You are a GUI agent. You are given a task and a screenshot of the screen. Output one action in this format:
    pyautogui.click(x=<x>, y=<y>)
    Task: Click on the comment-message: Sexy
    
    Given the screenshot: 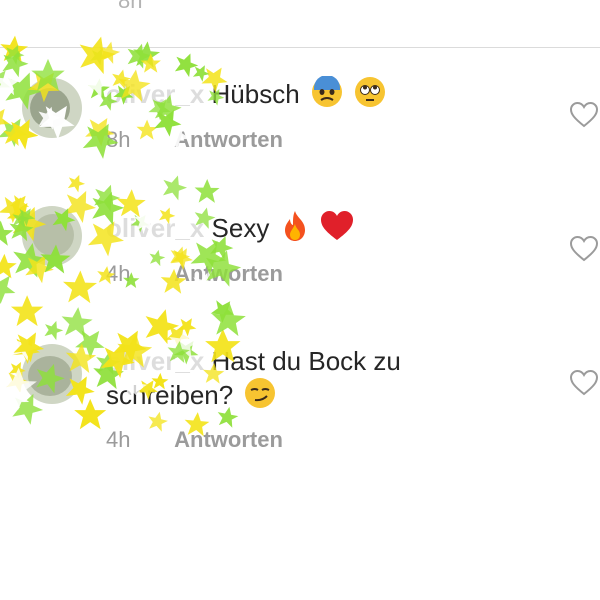 What is the action you would take?
    pyautogui.click(x=240, y=227)
    